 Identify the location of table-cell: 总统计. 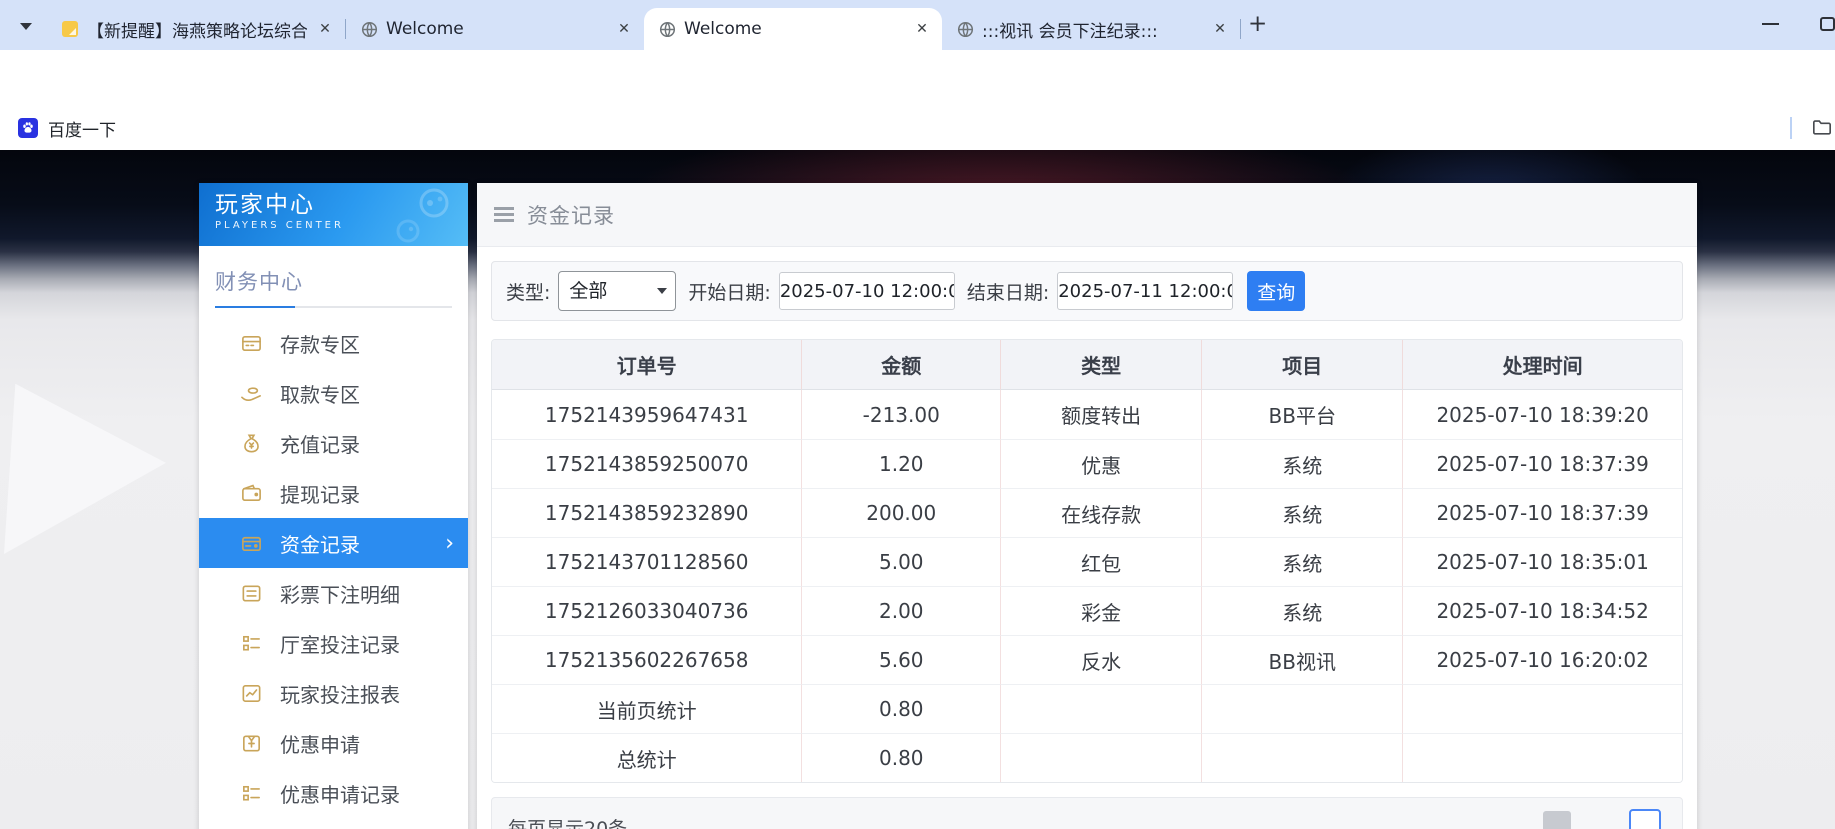
(647, 757).